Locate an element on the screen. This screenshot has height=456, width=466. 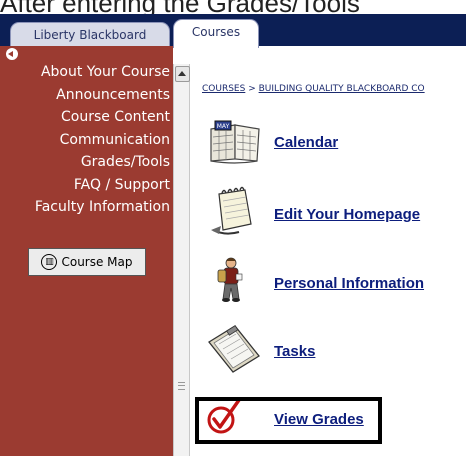
menu-item-about-your-course: About Your Course is located at coordinates (102, 72).